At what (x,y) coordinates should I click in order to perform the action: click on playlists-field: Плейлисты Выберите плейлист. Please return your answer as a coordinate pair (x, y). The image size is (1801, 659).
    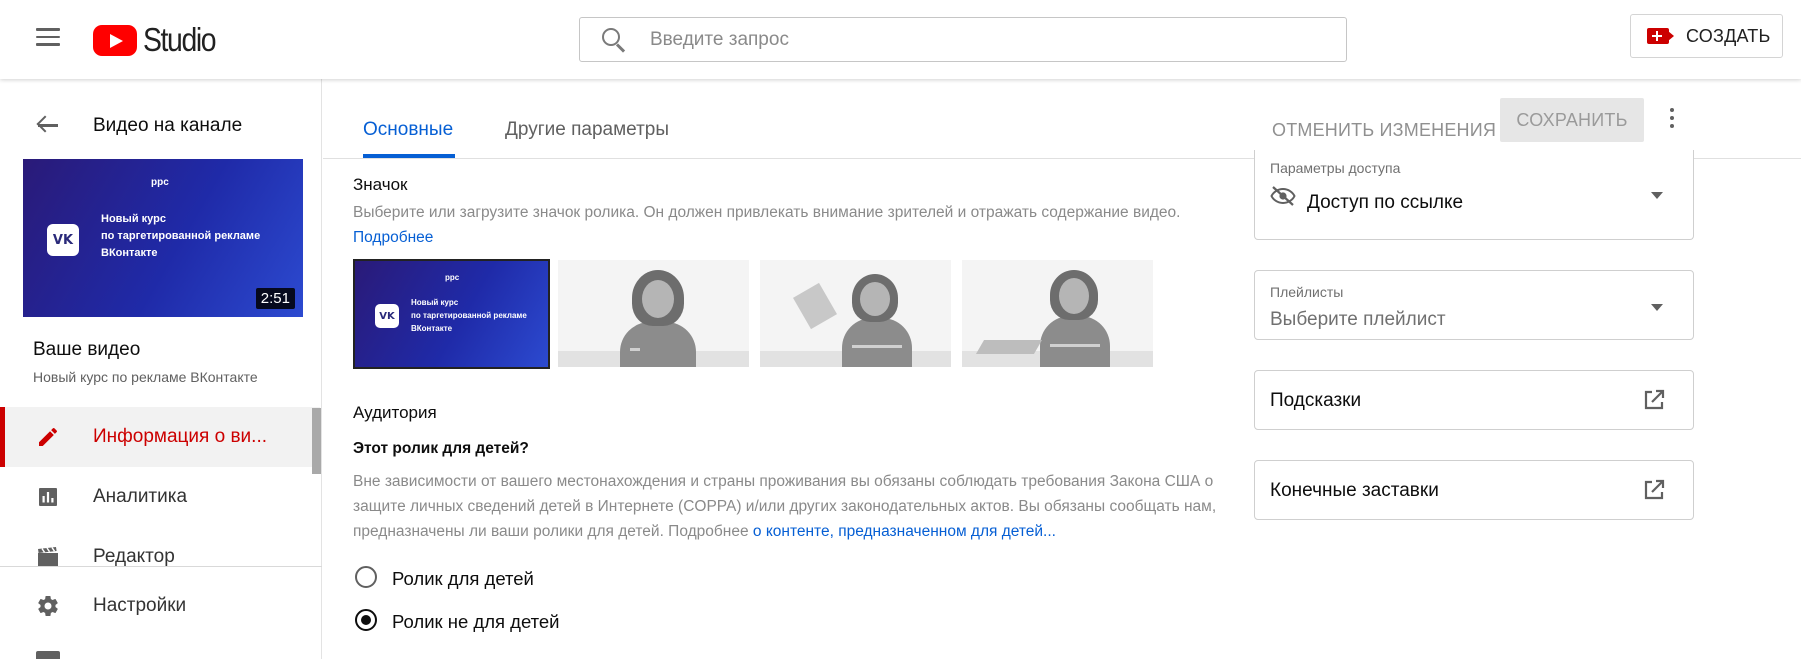
    Looking at the image, I should click on (1474, 305).